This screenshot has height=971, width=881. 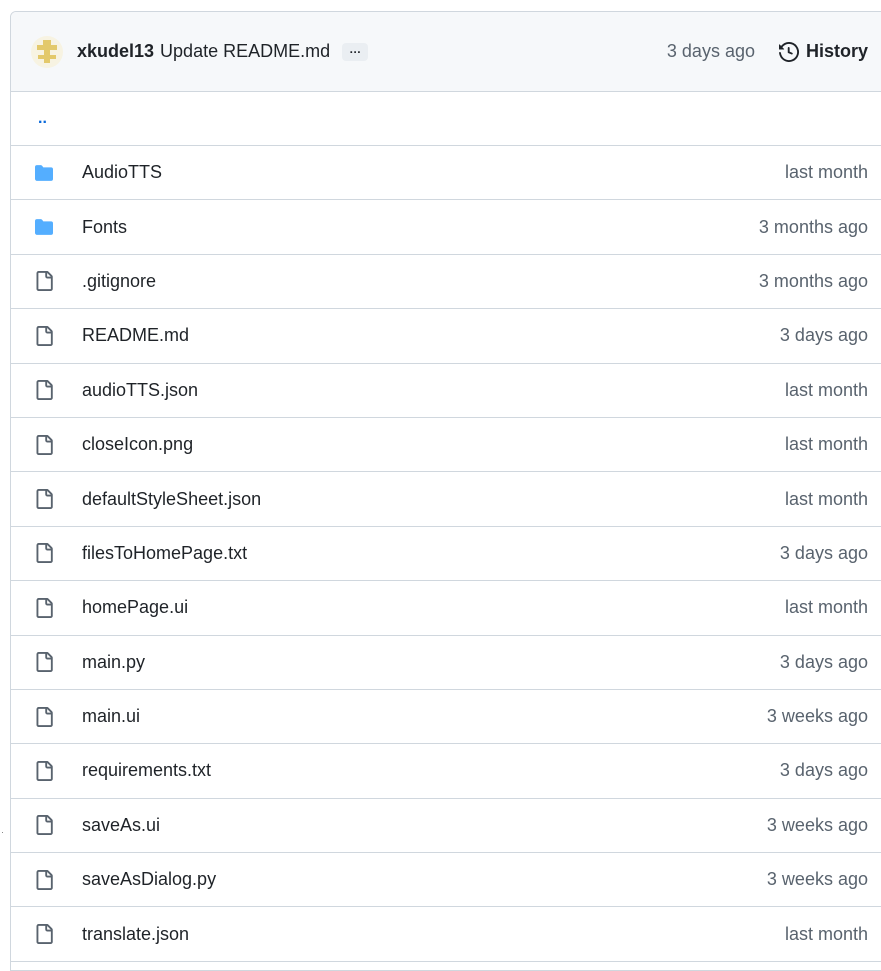 I want to click on file-row: main.py 3 days ago, so click(x=446, y=663).